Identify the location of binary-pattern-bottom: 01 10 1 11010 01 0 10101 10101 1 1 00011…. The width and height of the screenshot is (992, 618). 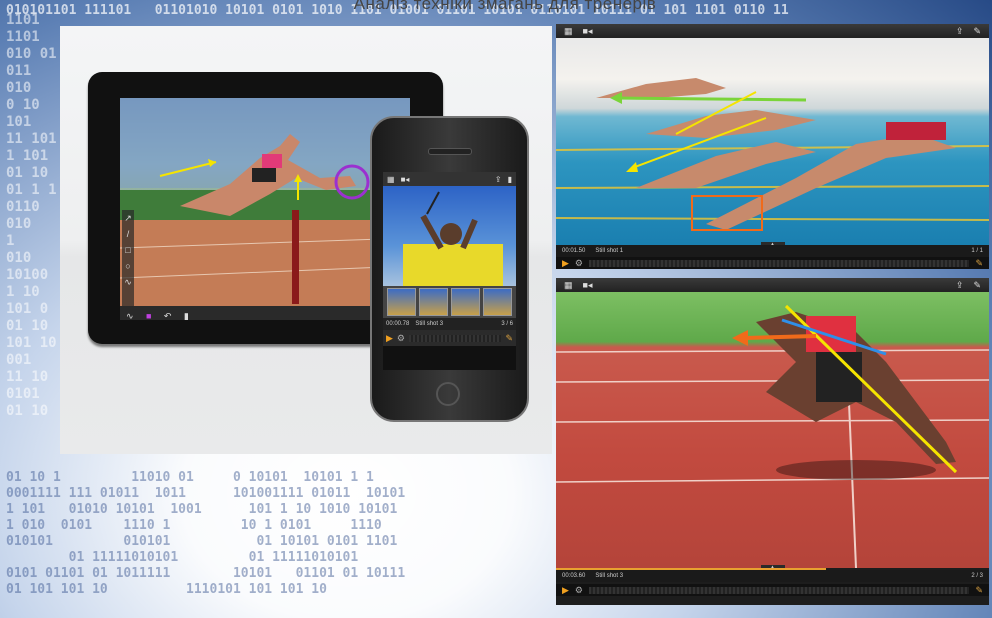
(206, 533).